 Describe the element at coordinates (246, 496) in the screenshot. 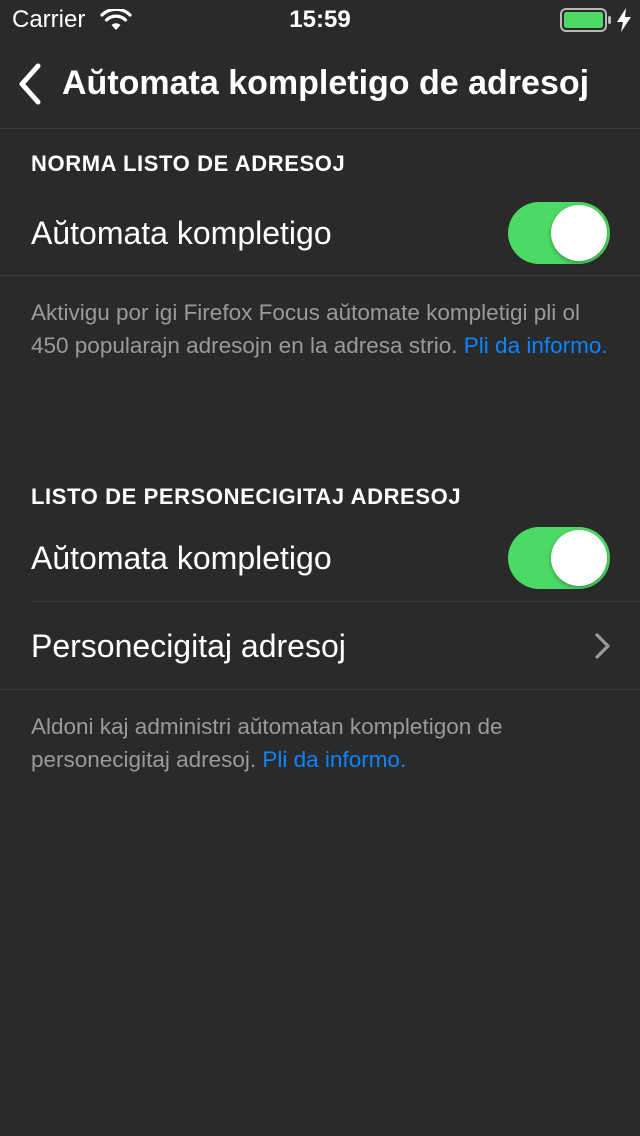

I see `section-header-custom-list: LISTO DE PERSONECIGITAJ ADRESOJ` at that location.